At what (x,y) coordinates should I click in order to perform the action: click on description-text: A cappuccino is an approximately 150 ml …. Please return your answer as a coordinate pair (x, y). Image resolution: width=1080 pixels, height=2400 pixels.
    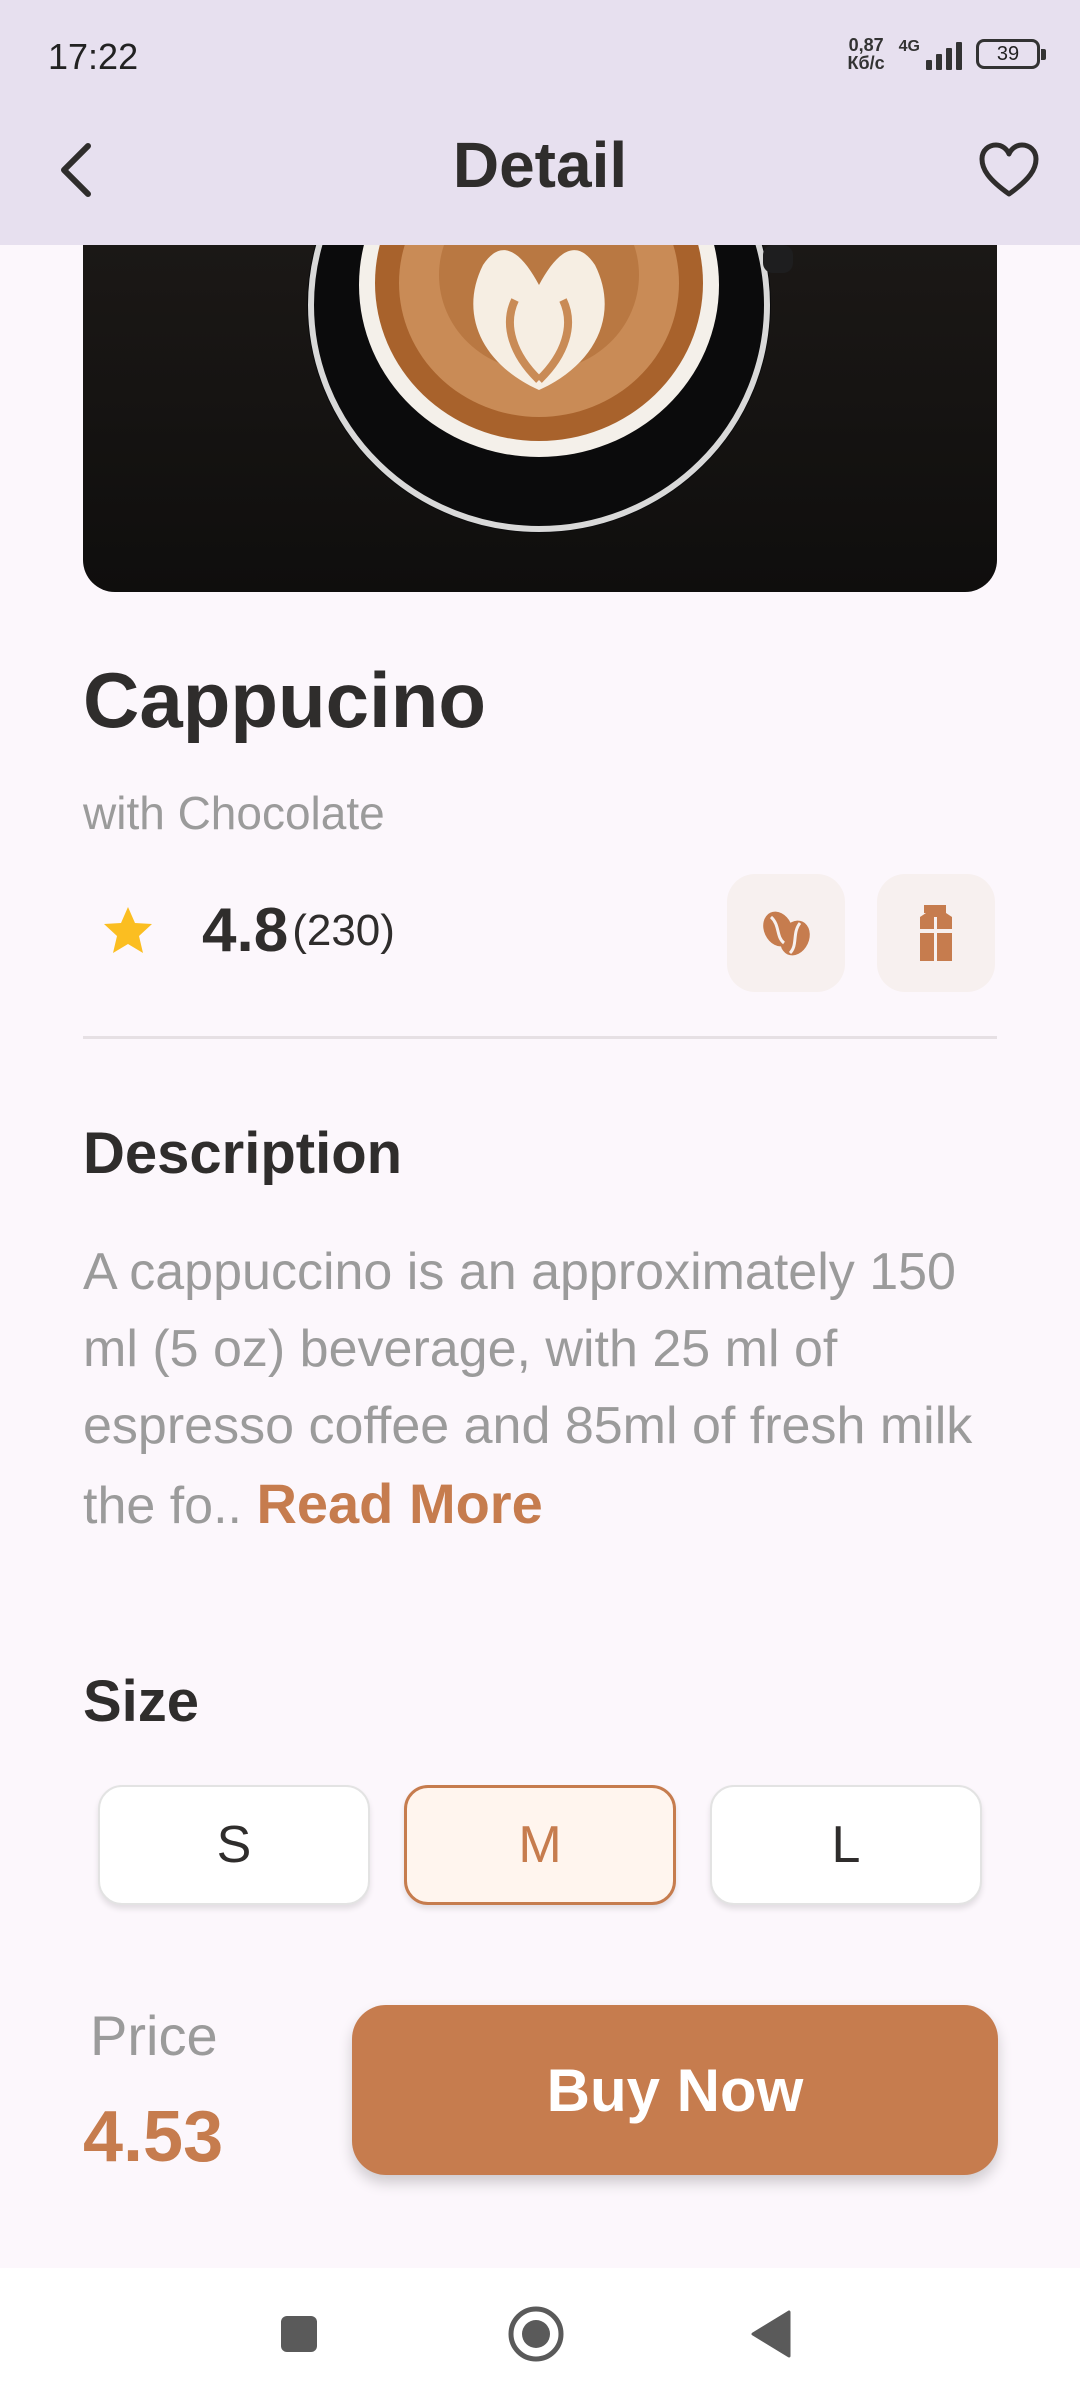
    Looking at the image, I should click on (543, 1389).